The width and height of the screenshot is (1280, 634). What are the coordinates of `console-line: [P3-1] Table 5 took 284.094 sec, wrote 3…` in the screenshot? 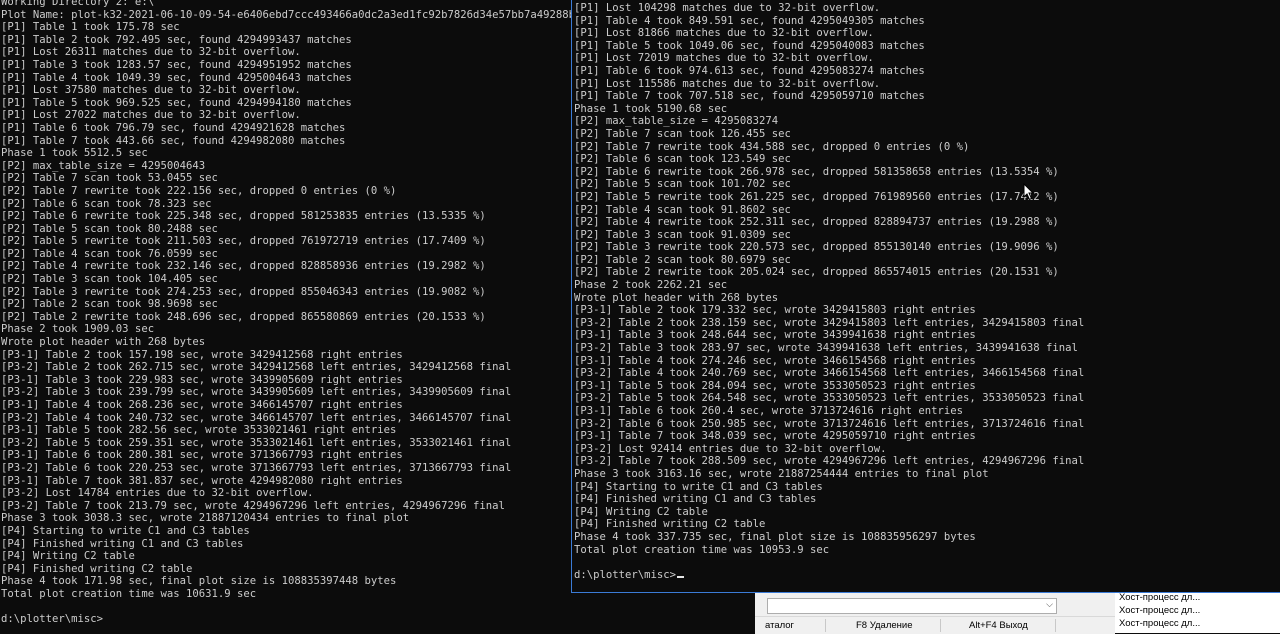 It's located at (775, 385).